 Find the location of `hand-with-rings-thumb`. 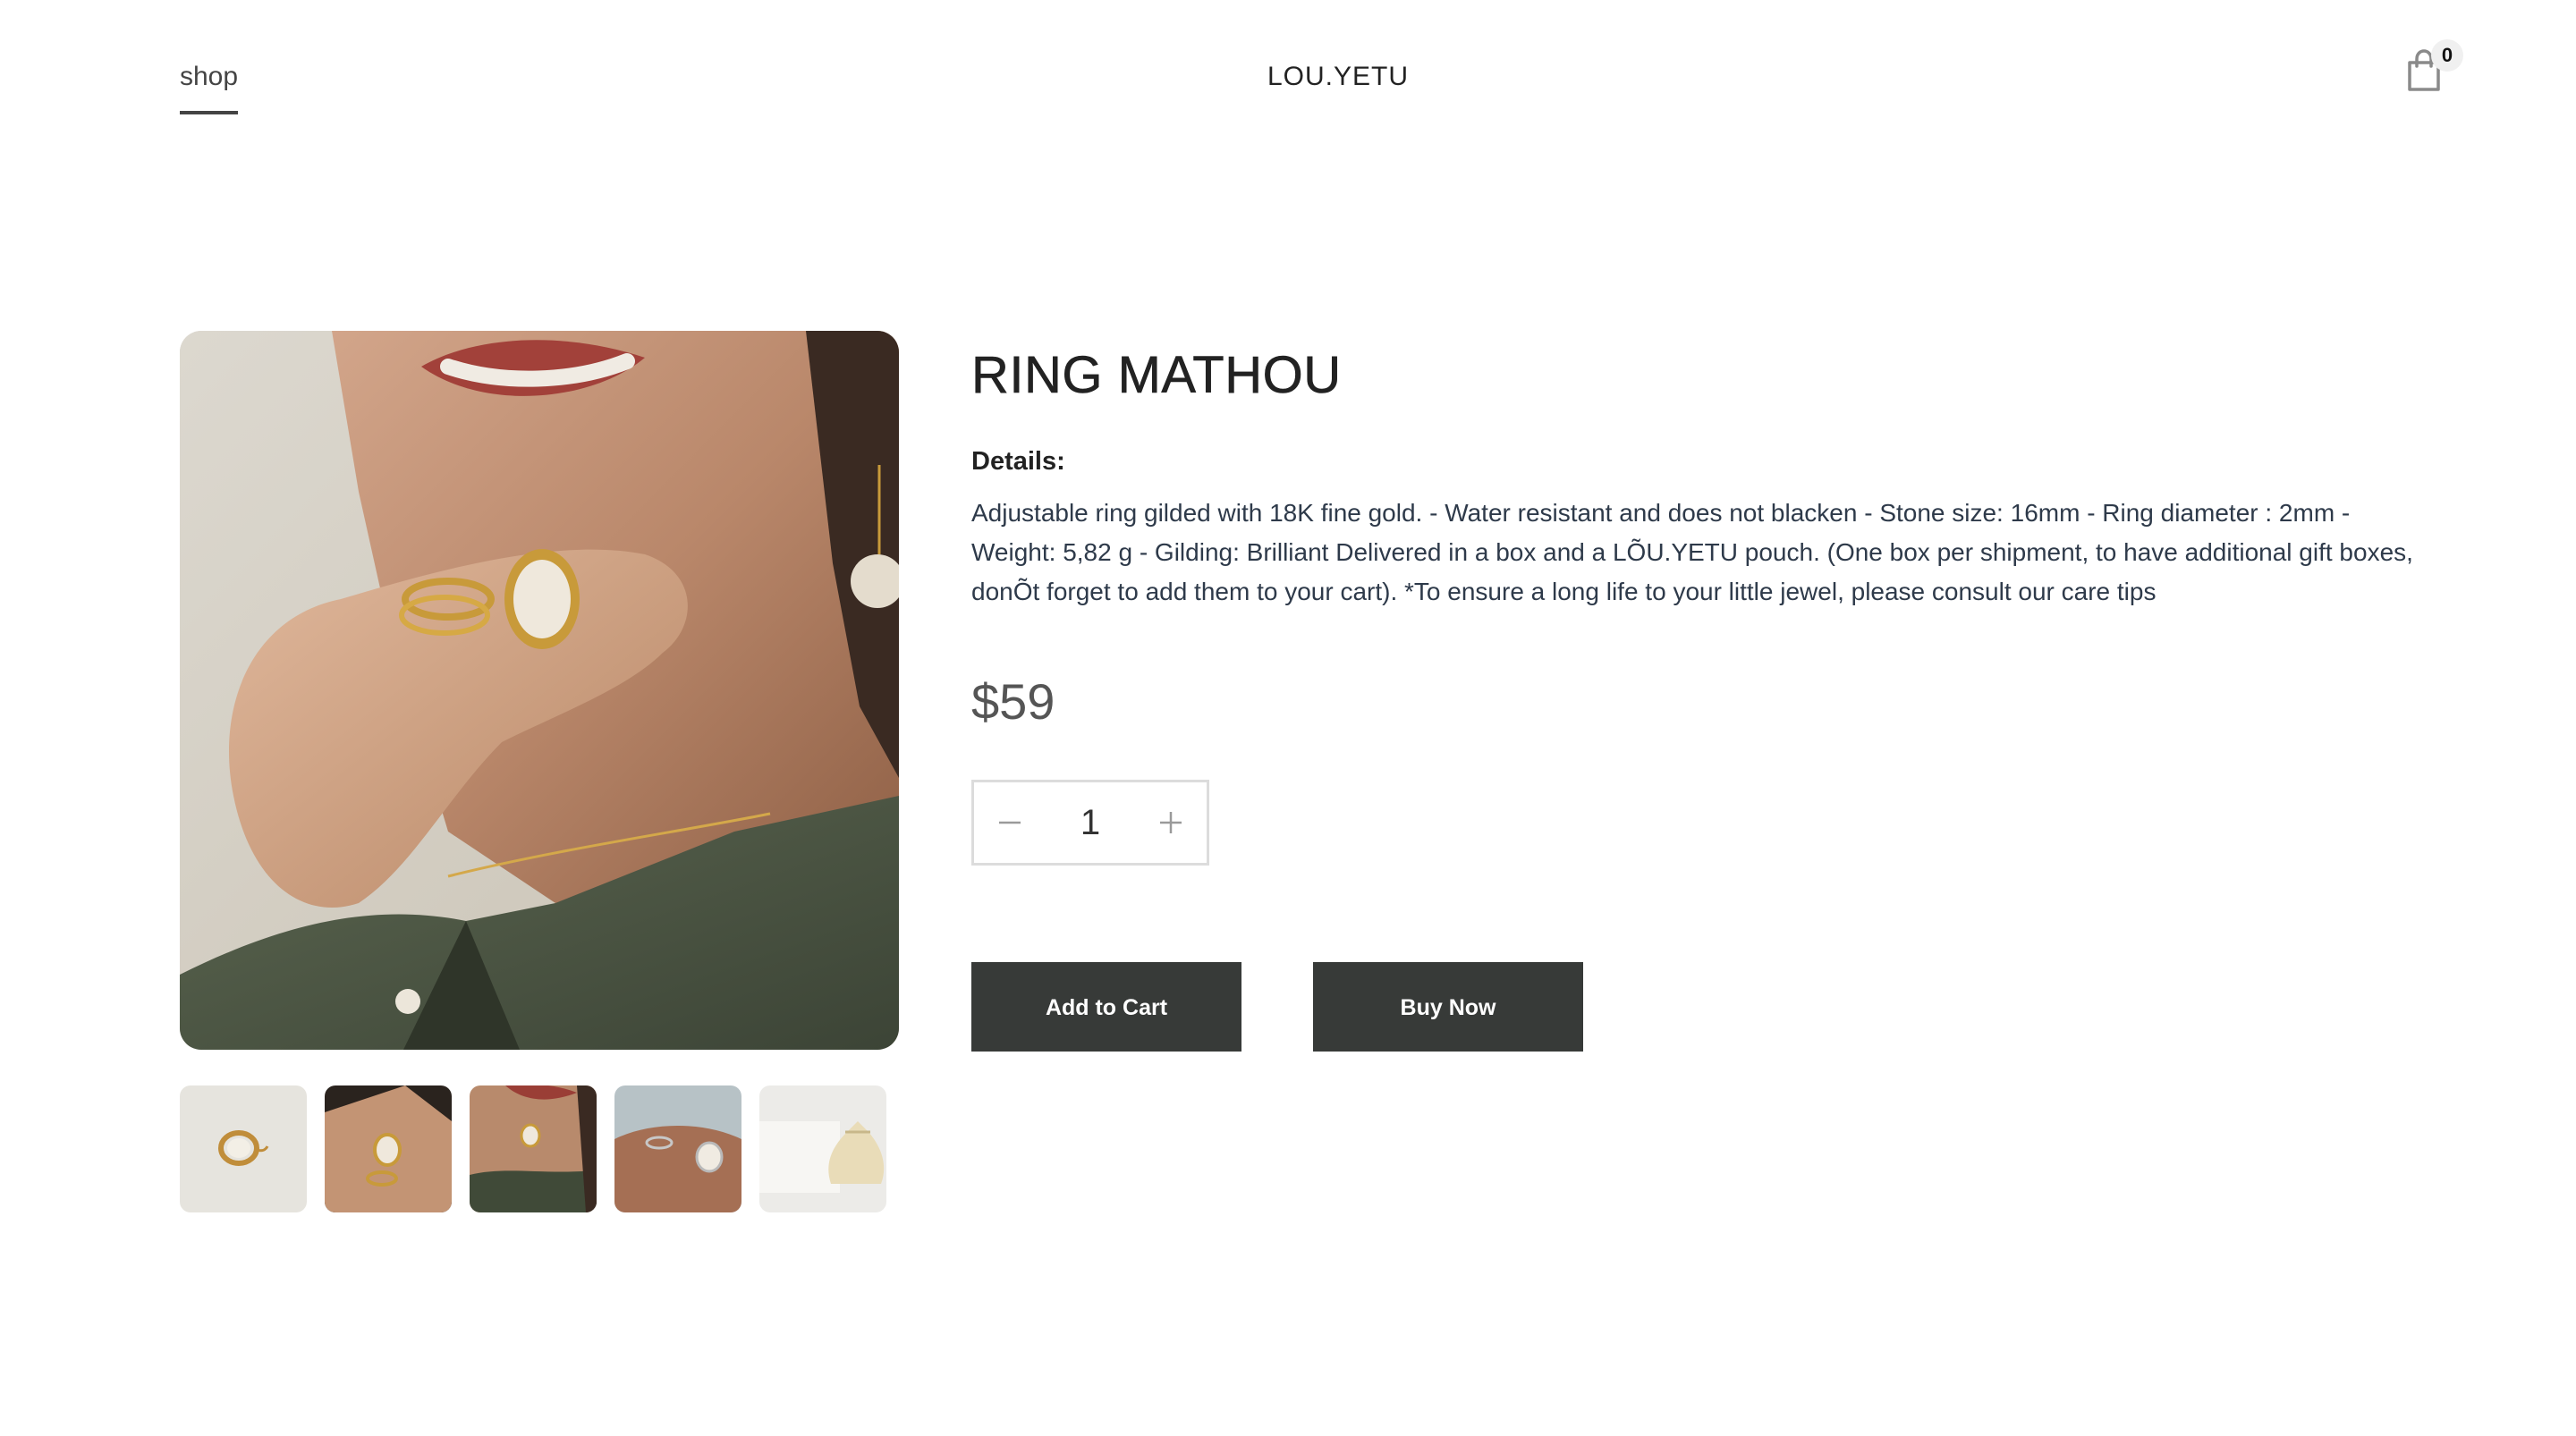

hand-with-rings-thumb is located at coordinates (388, 1148).